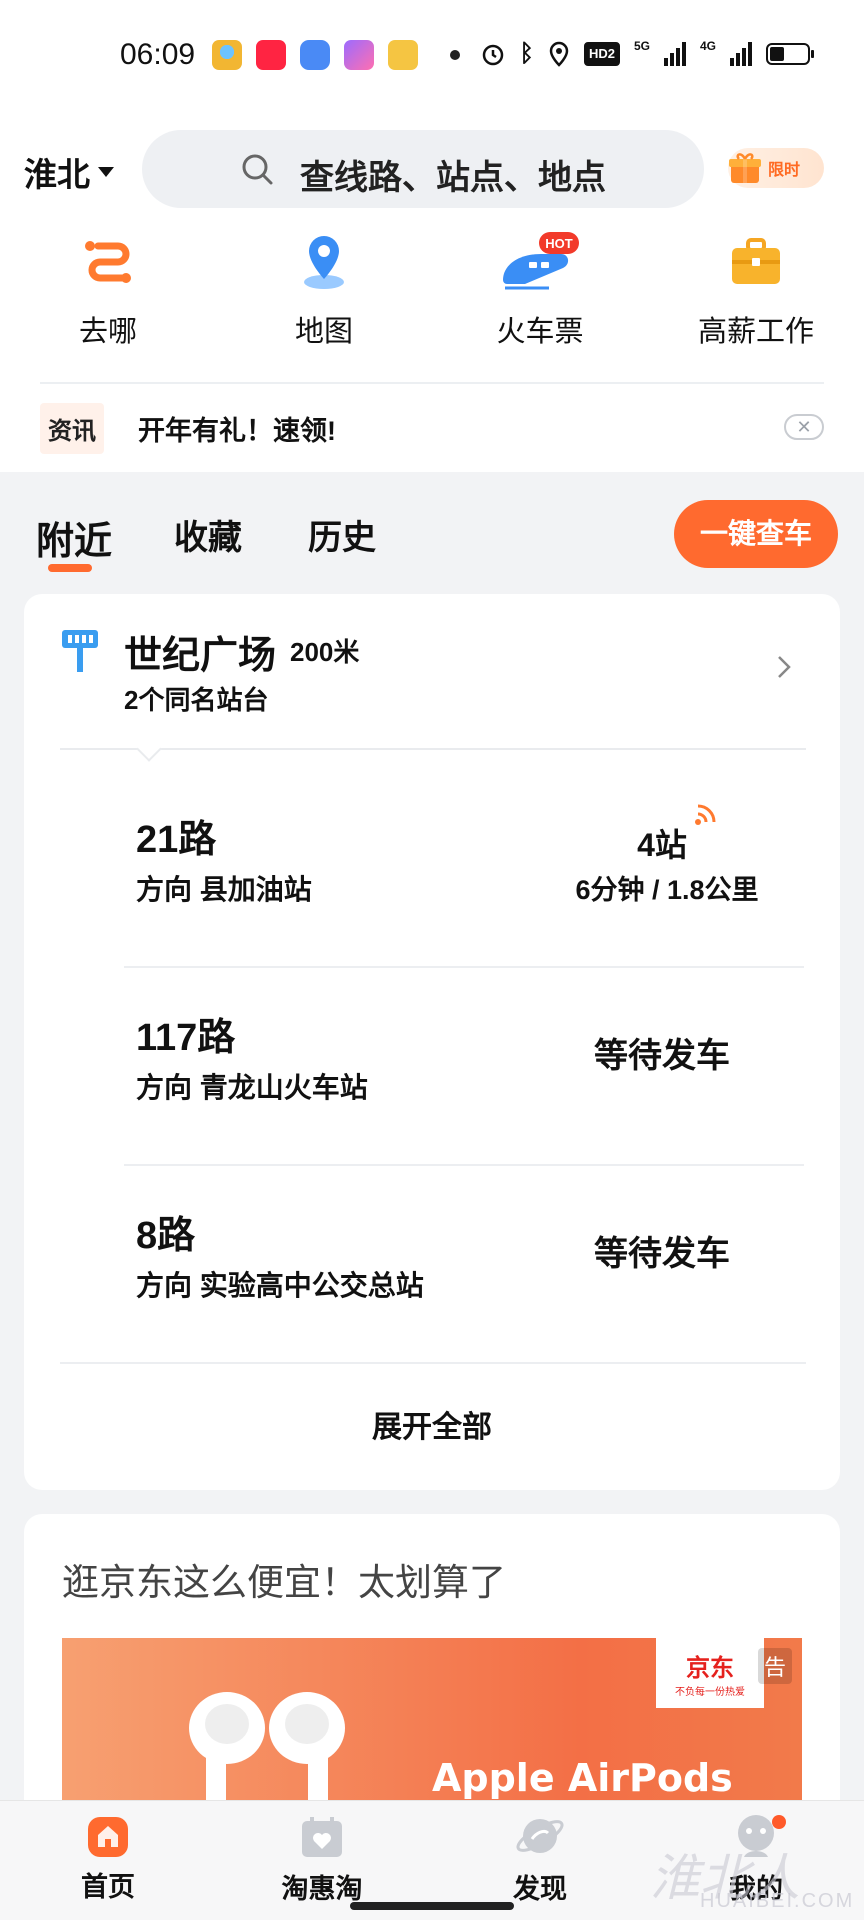 The width and height of the screenshot is (864, 1920). I want to click on check-bus-button: 一键查车, so click(756, 534).